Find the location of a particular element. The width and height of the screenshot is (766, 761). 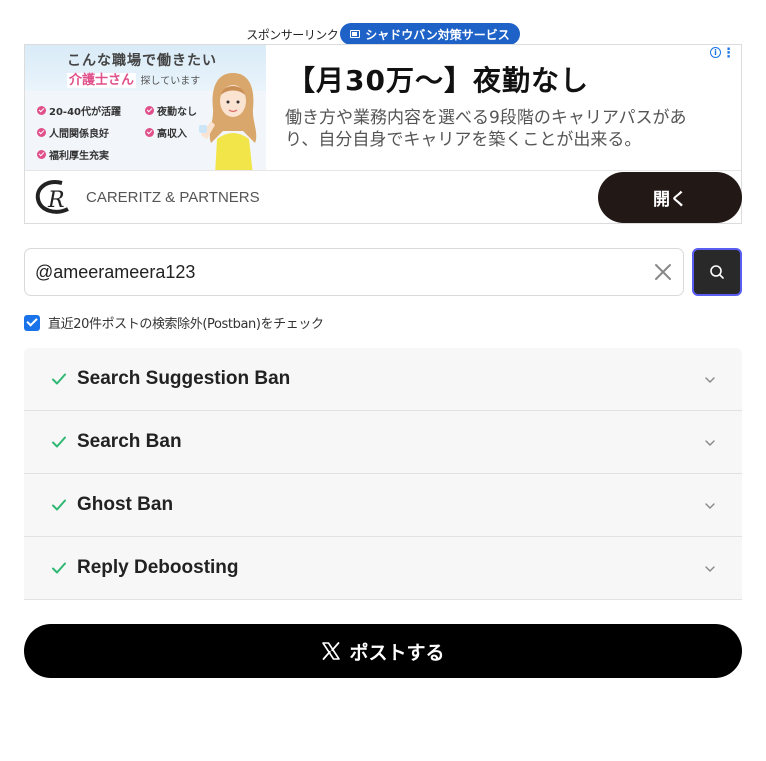

result-item-ghost-ban: Ghost Ban is located at coordinates (383, 505).